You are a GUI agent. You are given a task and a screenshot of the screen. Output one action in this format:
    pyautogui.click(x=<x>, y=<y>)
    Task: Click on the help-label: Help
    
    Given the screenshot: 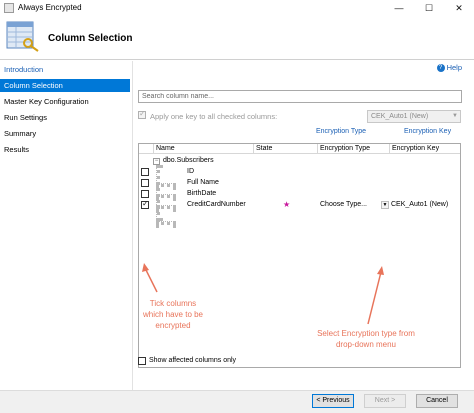 What is the action you would take?
    pyautogui.click(x=454, y=67)
    